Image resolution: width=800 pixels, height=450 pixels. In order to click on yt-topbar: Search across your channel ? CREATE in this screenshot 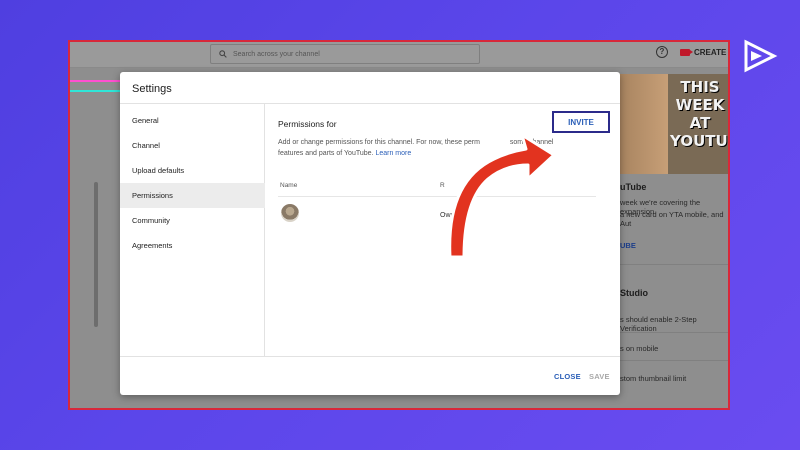, I will do `click(399, 55)`.